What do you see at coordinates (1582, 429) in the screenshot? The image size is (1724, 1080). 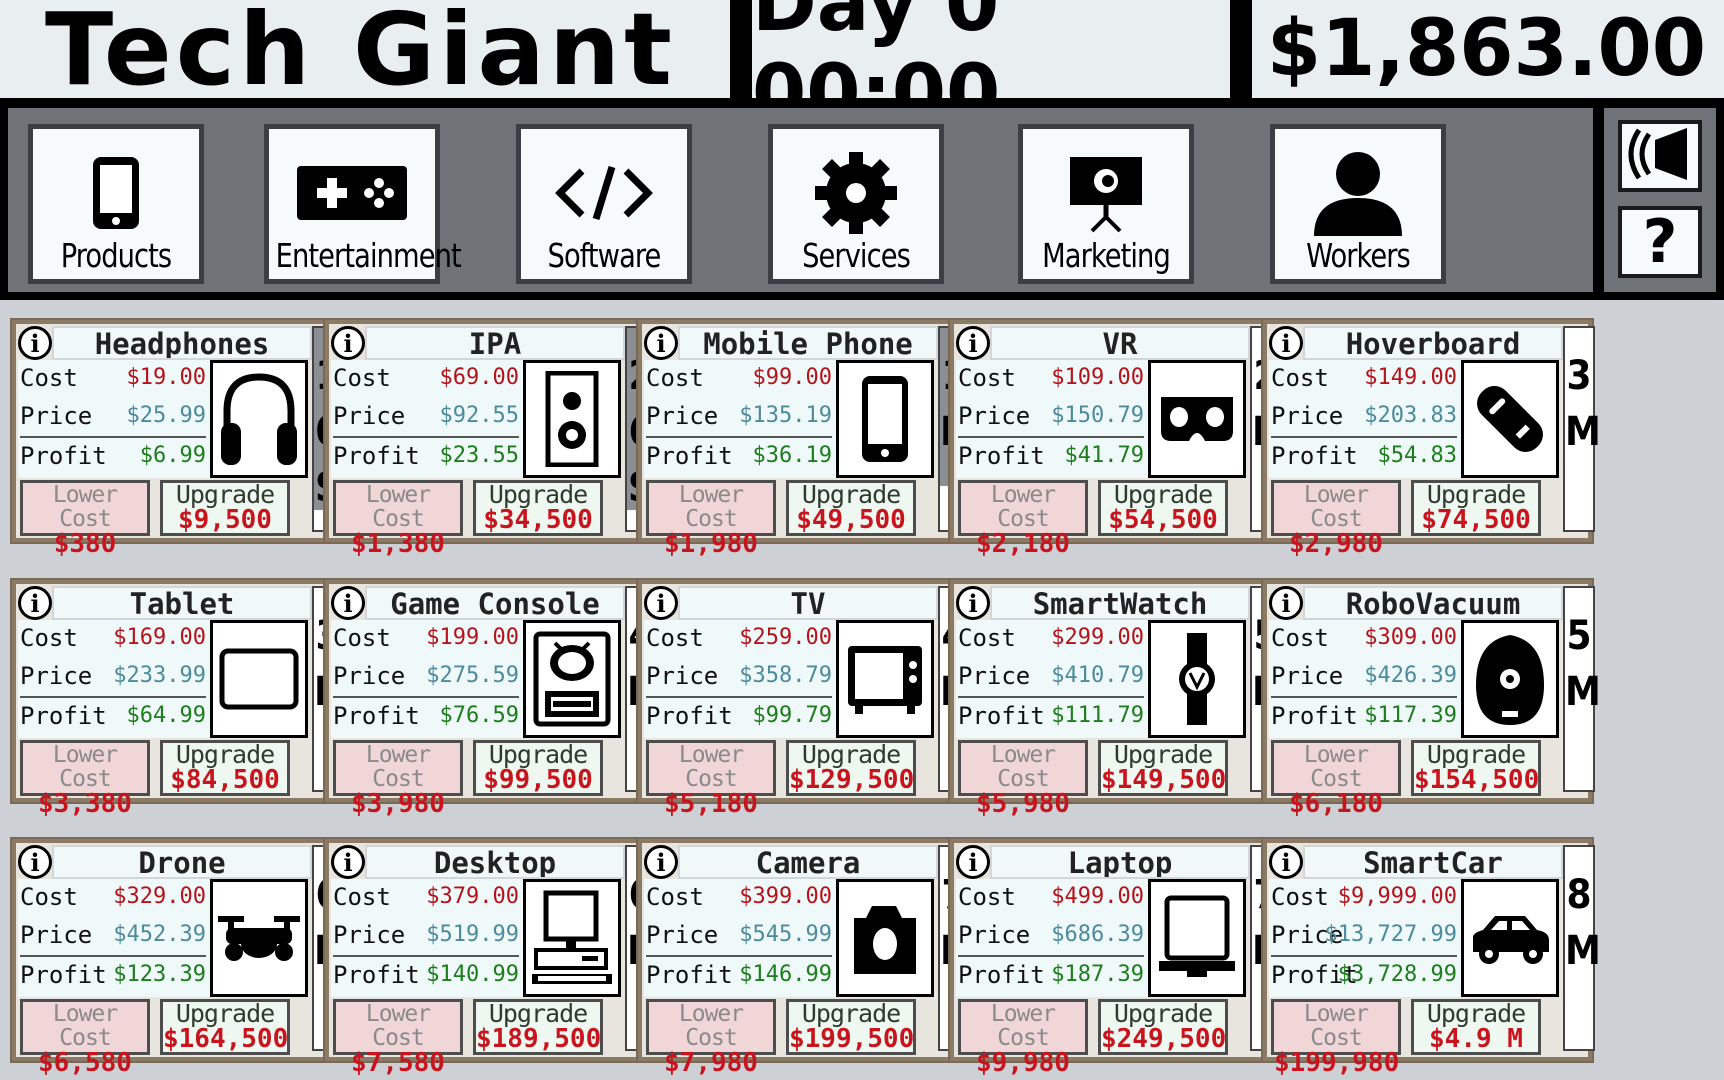 I see `production-timer: 3 M` at bounding box center [1582, 429].